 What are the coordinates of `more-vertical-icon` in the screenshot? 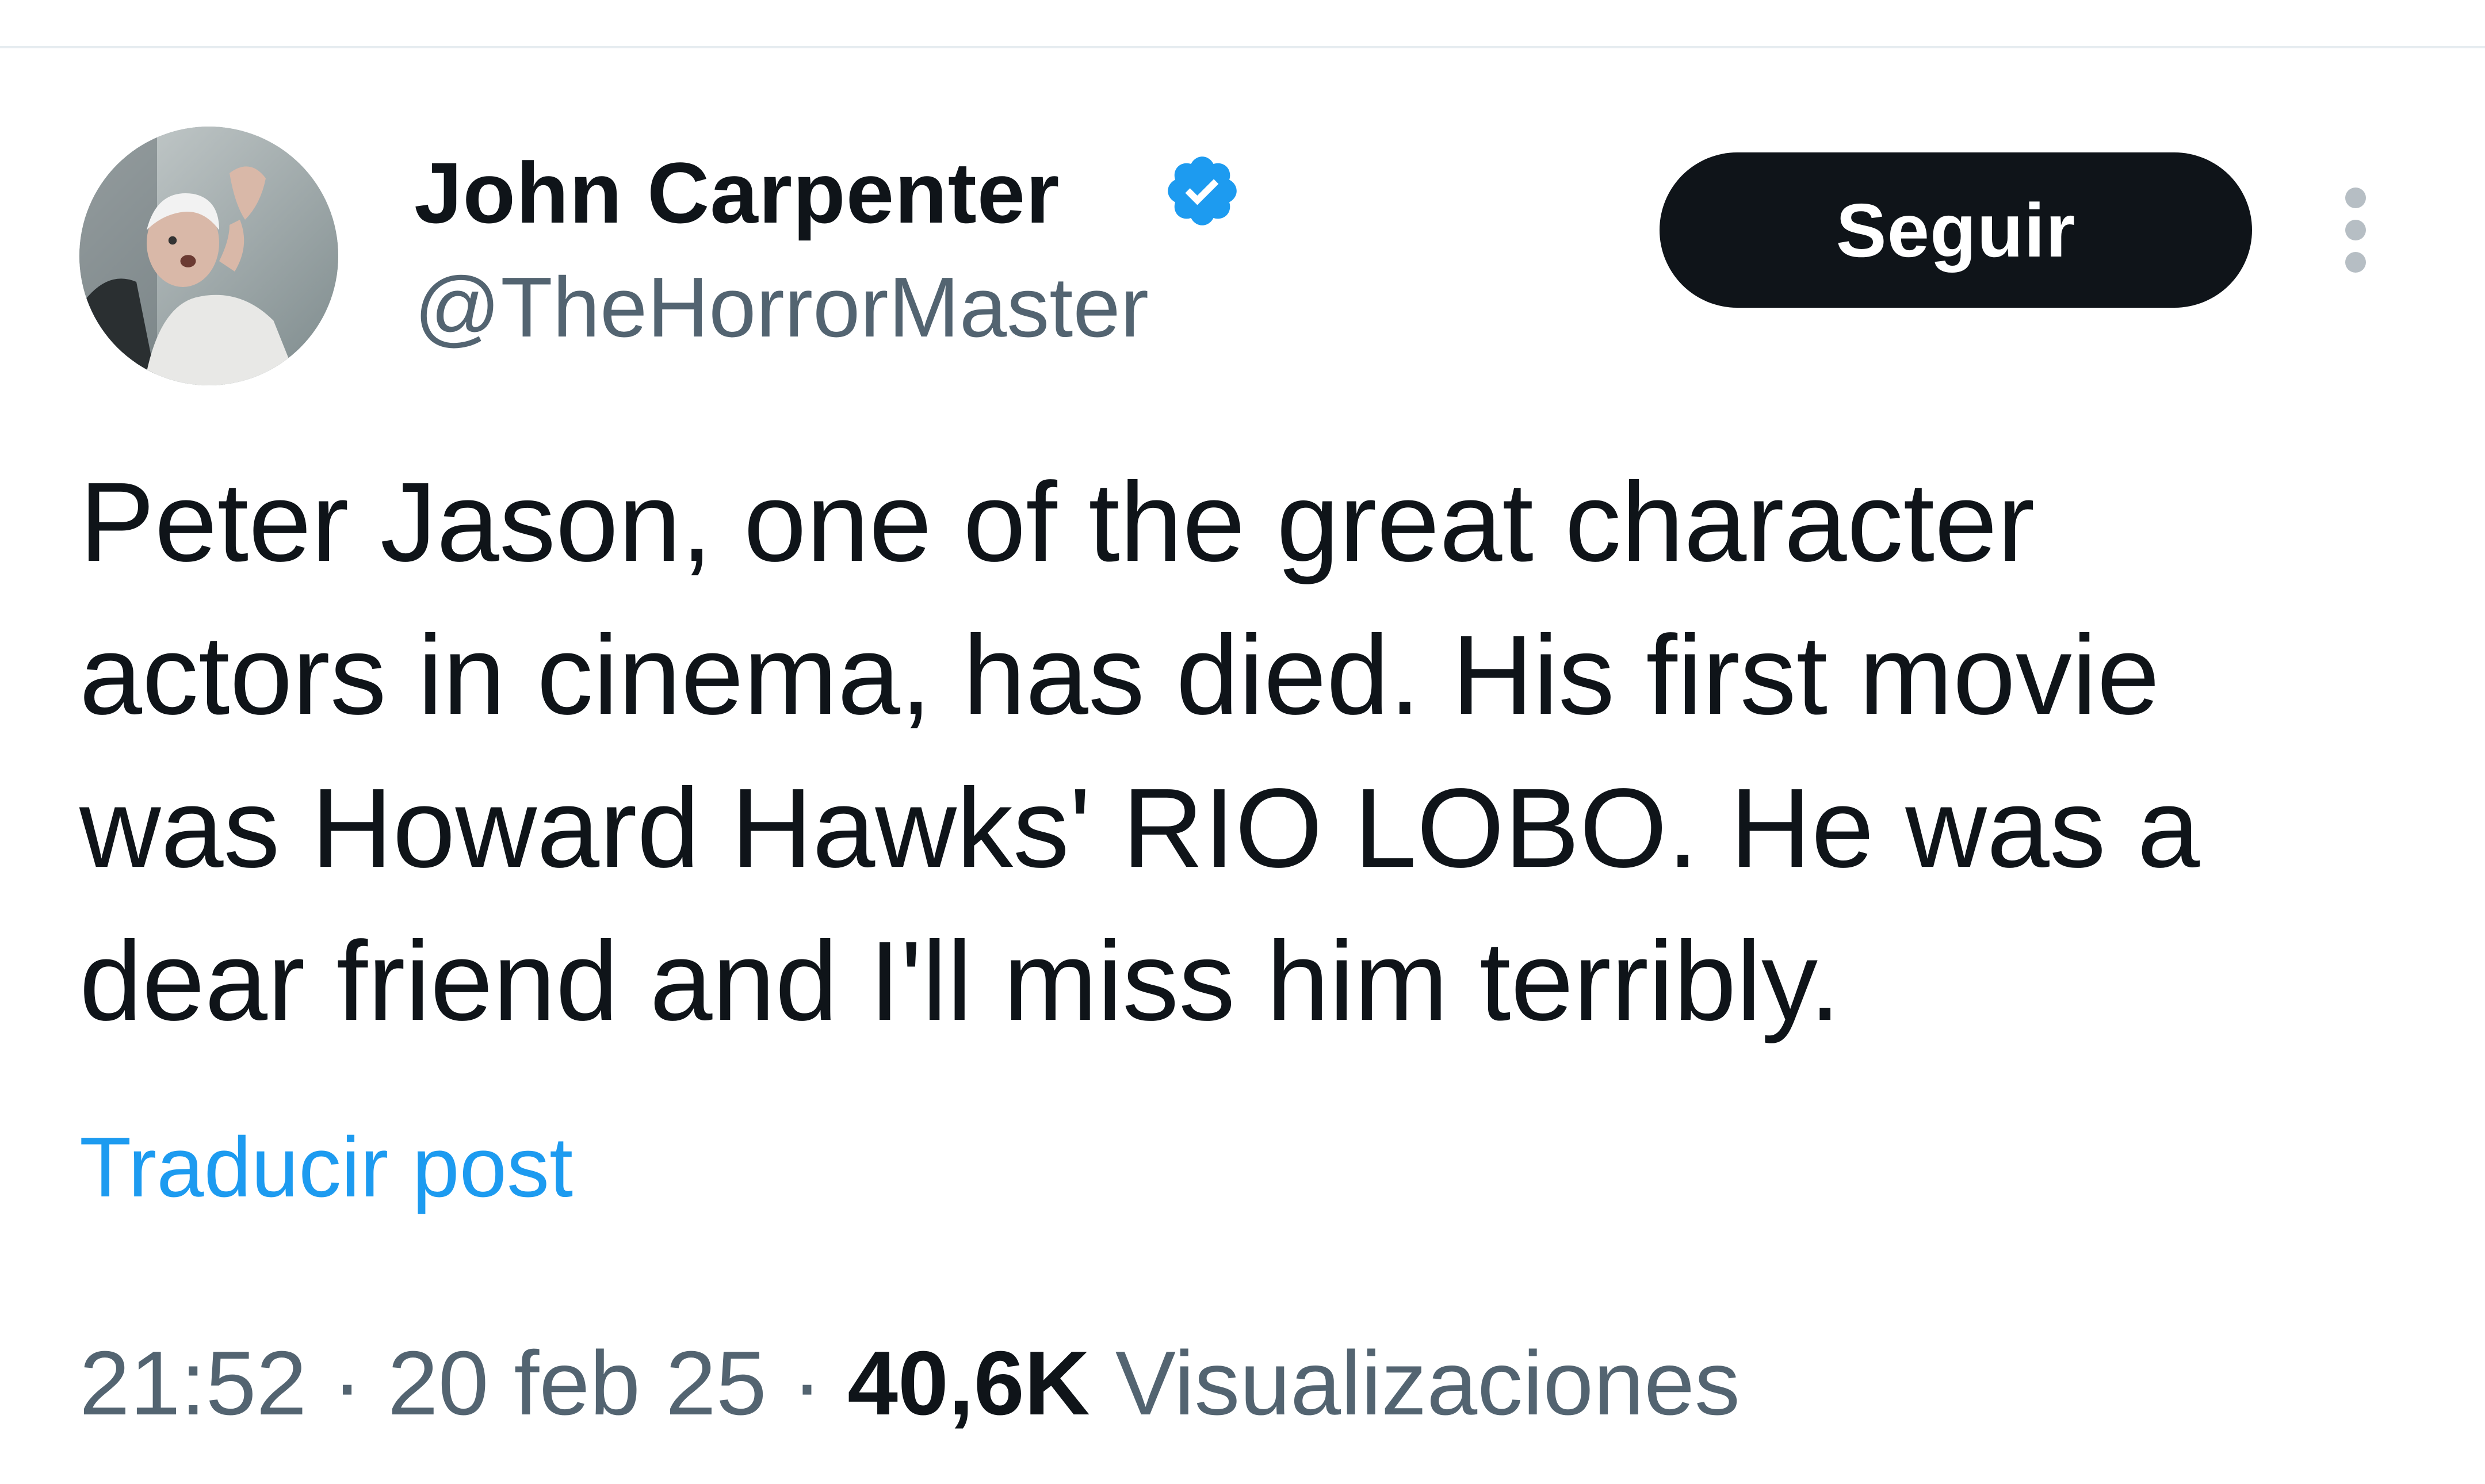 It's located at (2356, 230).